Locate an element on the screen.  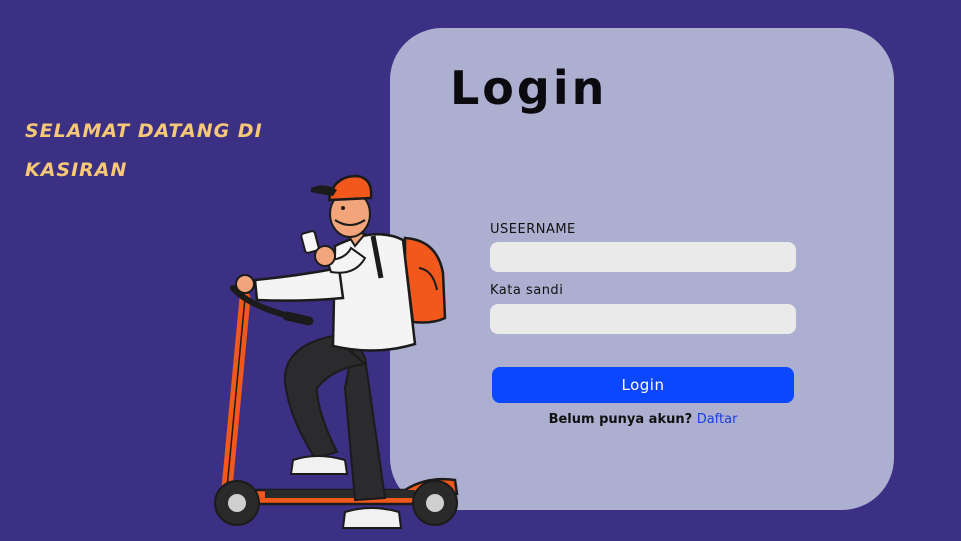
register-prompt-line: Belum punya akun? Daftar is located at coordinates (643, 419).